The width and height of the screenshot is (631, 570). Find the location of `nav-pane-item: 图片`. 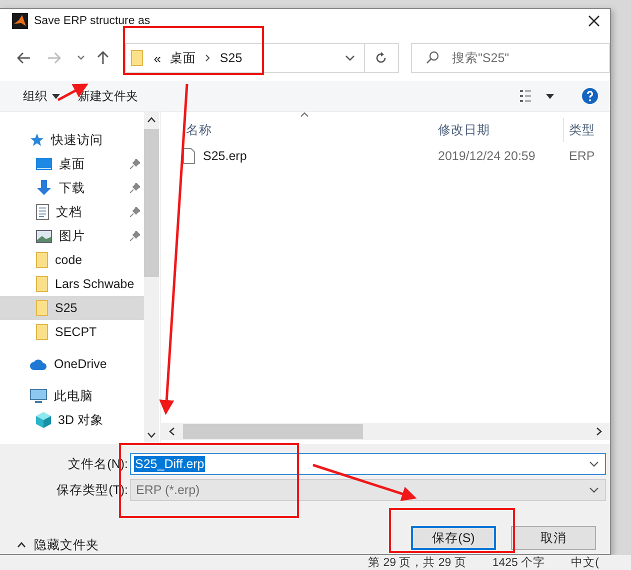

nav-pane-item: 图片 is located at coordinates (72, 236).